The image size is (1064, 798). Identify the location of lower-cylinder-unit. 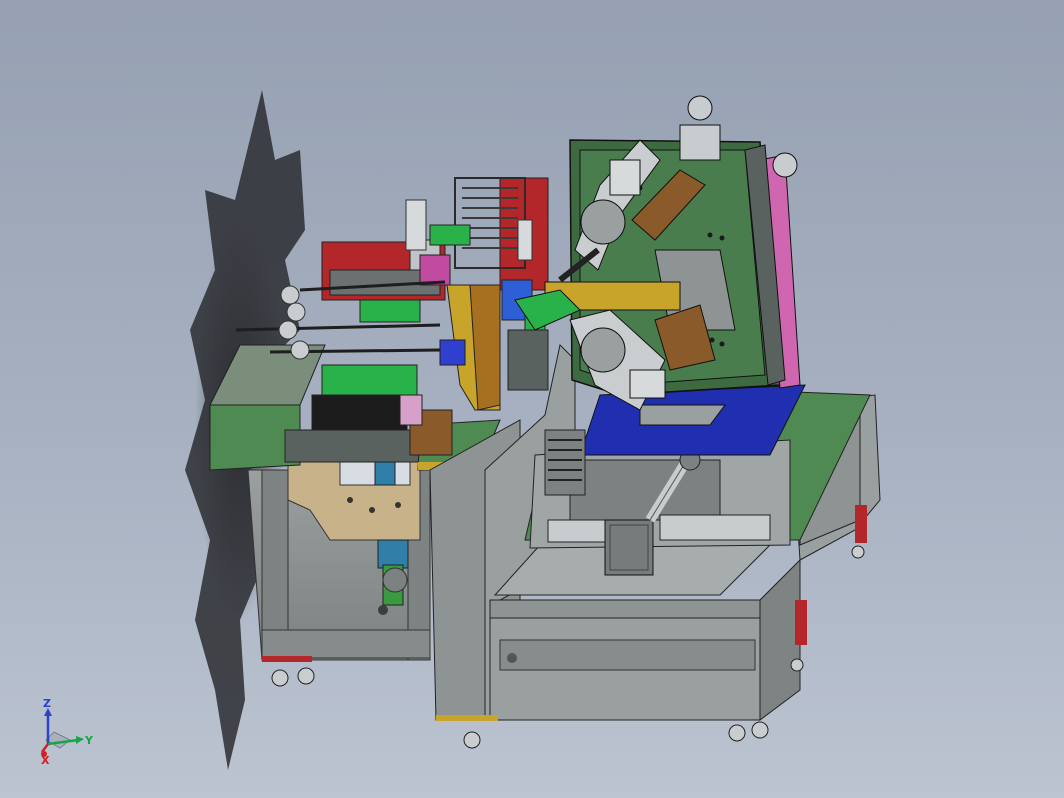
(393, 577).